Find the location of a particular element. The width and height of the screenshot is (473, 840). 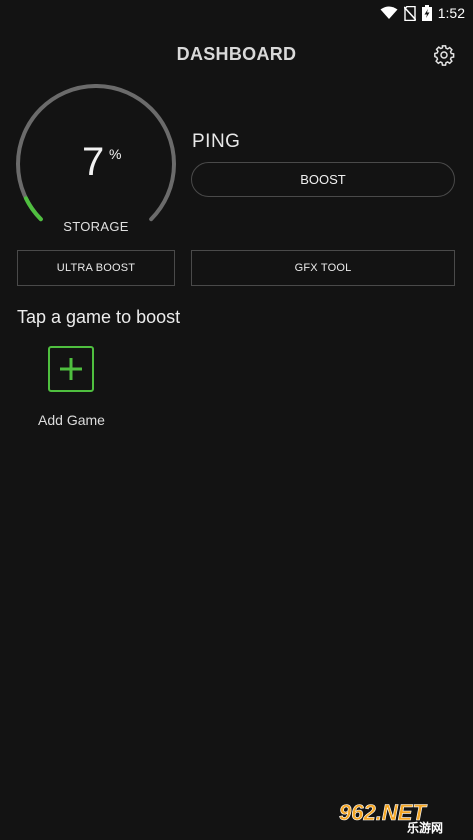

status-icons: 1:52 is located at coordinates (422, 13).